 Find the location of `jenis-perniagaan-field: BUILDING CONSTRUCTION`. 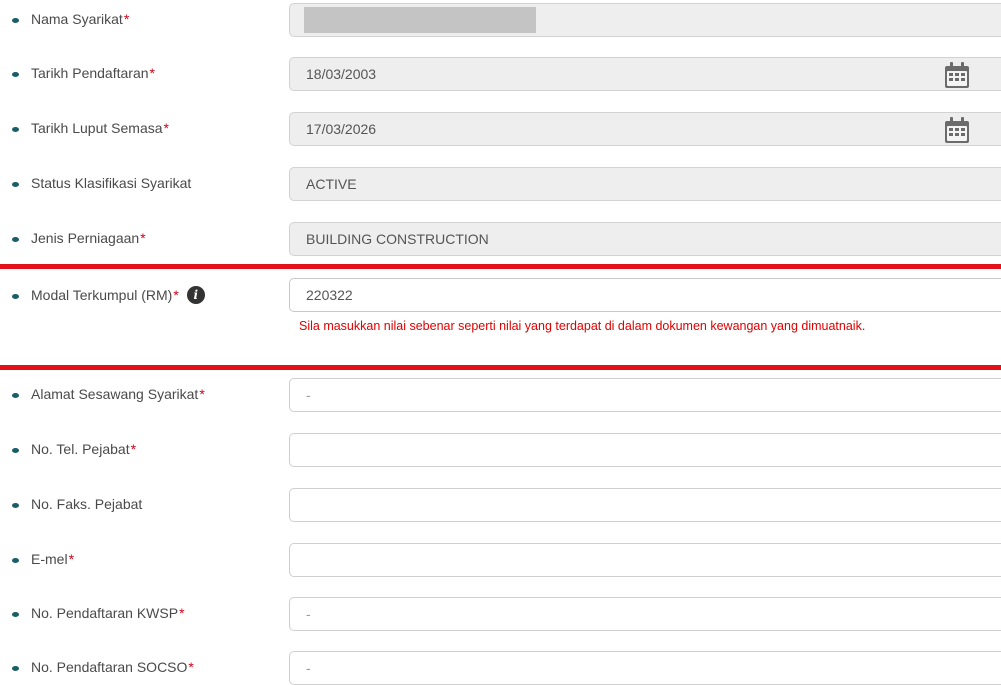

jenis-perniagaan-field: BUILDING CONSTRUCTION is located at coordinates (645, 239).